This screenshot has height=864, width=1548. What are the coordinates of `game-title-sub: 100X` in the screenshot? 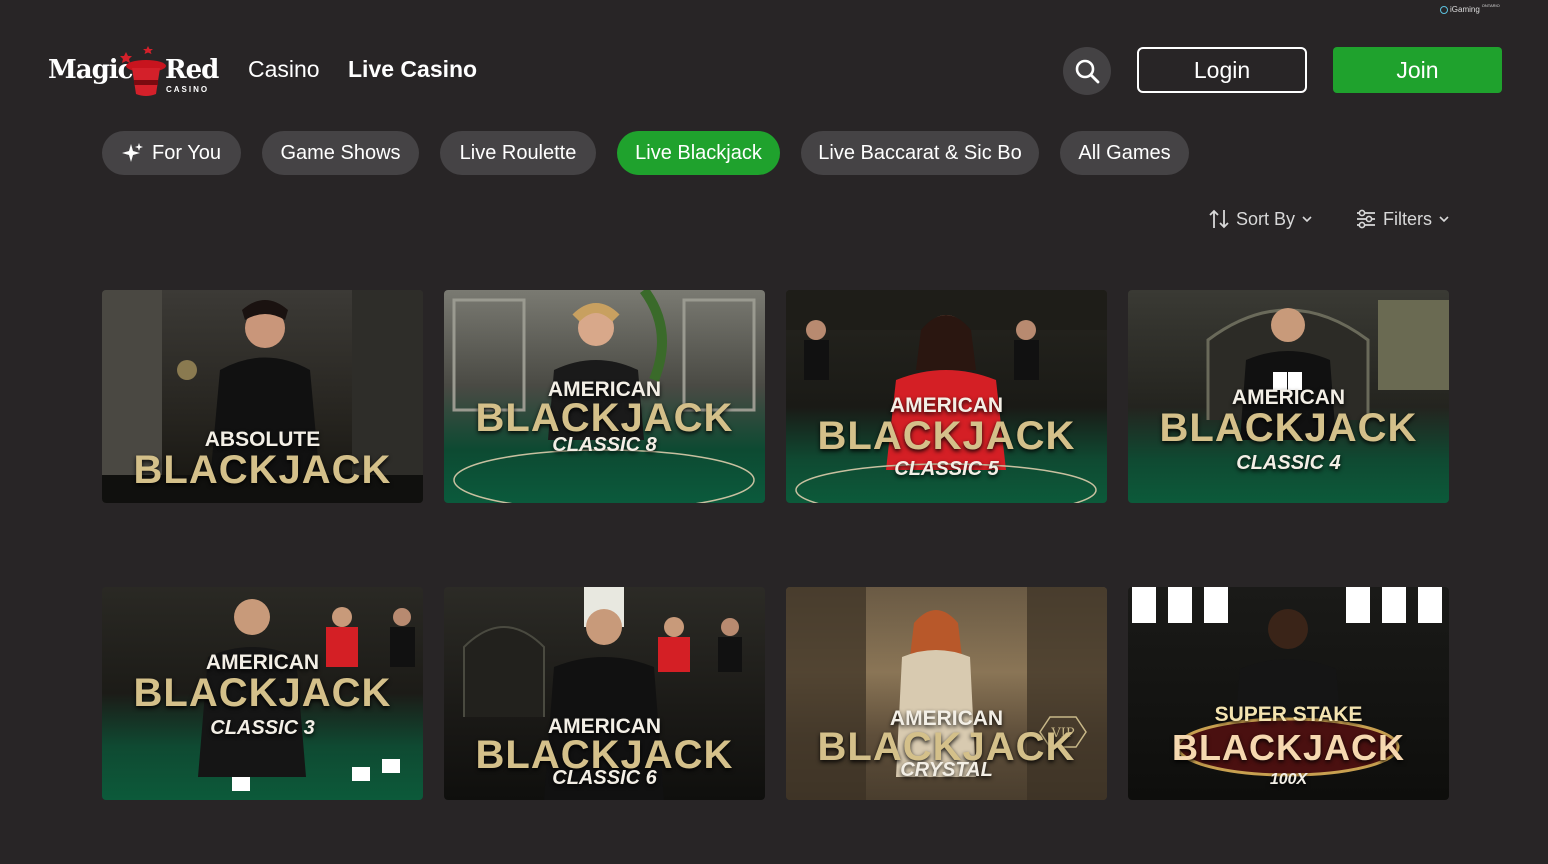 It's located at (1288, 779).